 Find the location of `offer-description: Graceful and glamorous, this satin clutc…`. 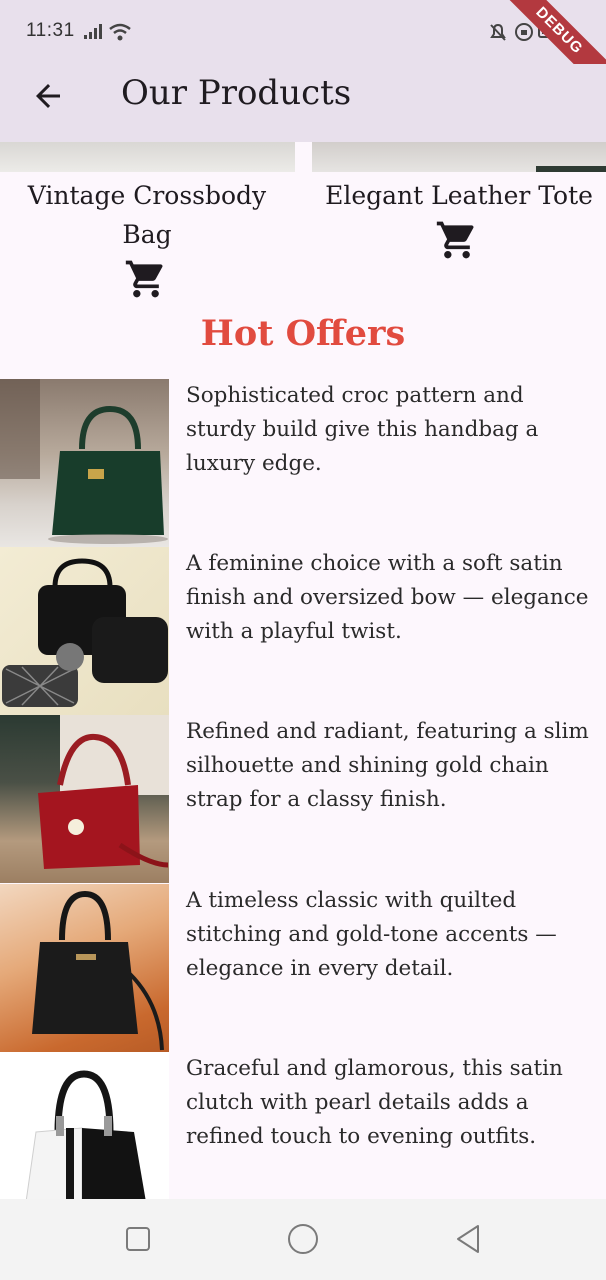

offer-description: Graceful and glamorous, this satin clutc… is located at coordinates (374, 1102).